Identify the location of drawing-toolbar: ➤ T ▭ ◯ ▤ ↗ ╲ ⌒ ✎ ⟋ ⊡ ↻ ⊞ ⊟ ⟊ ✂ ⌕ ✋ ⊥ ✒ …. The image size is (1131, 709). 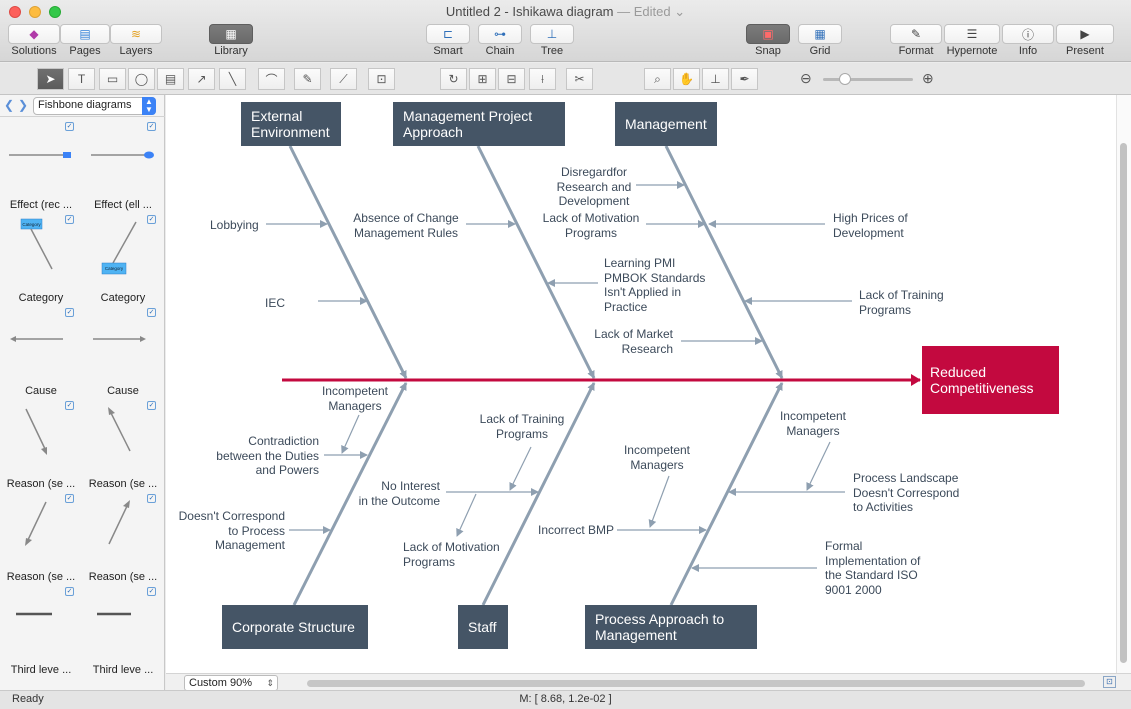
(565, 79).